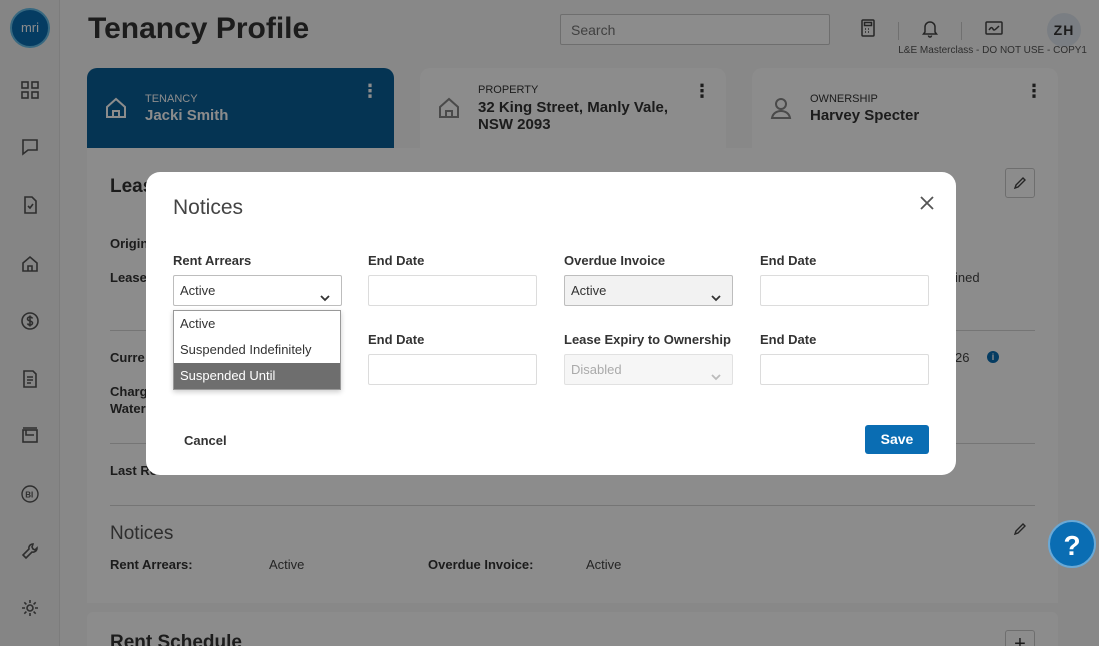 The height and width of the screenshot is (646, 1099). Describe the element at coordinates (596, 369) in the screenshot. I see `lease-expiry-selected-value: Disabled` at that location.